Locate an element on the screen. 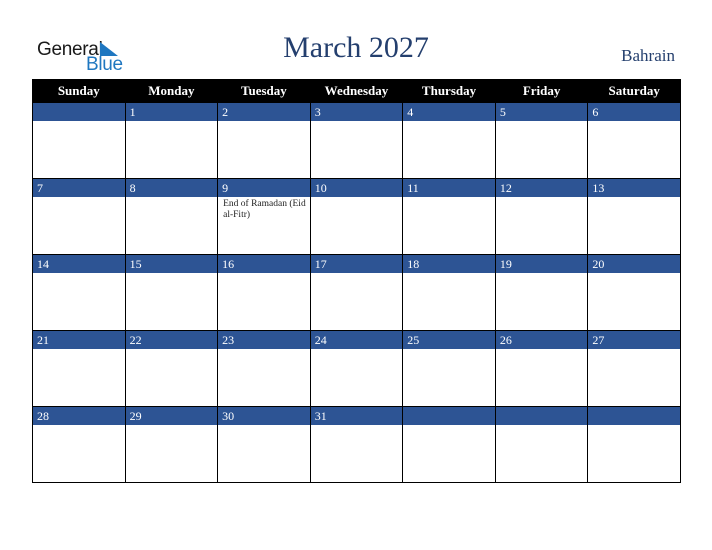 The height and width of the screenshot is (550, 712). weekday-header: Wednesday is located at coordinates (356, 91).